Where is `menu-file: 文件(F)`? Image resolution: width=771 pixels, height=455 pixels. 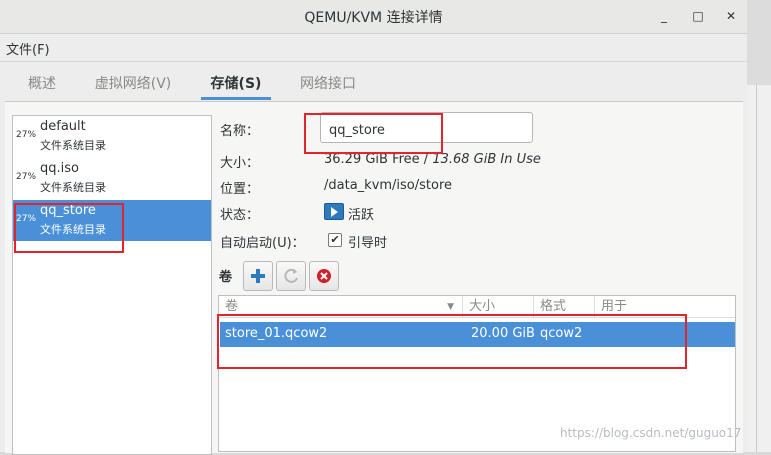
menu-file: 文件(F) is located at coordinates (28, 48).